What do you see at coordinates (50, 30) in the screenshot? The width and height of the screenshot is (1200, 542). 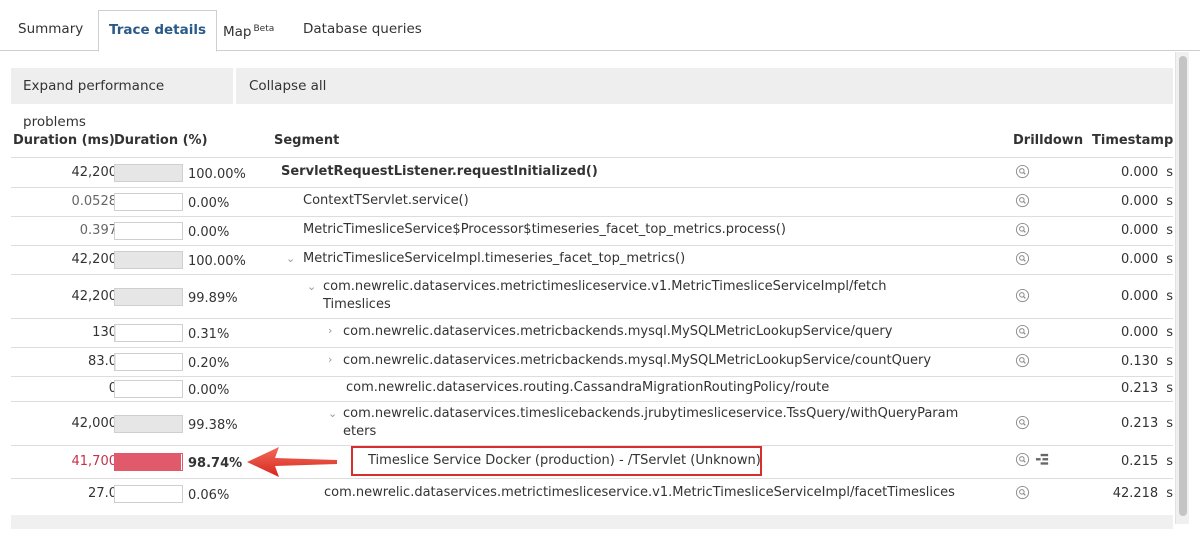 I see `tab-summary: Summary` at bounding box center [50, 30].